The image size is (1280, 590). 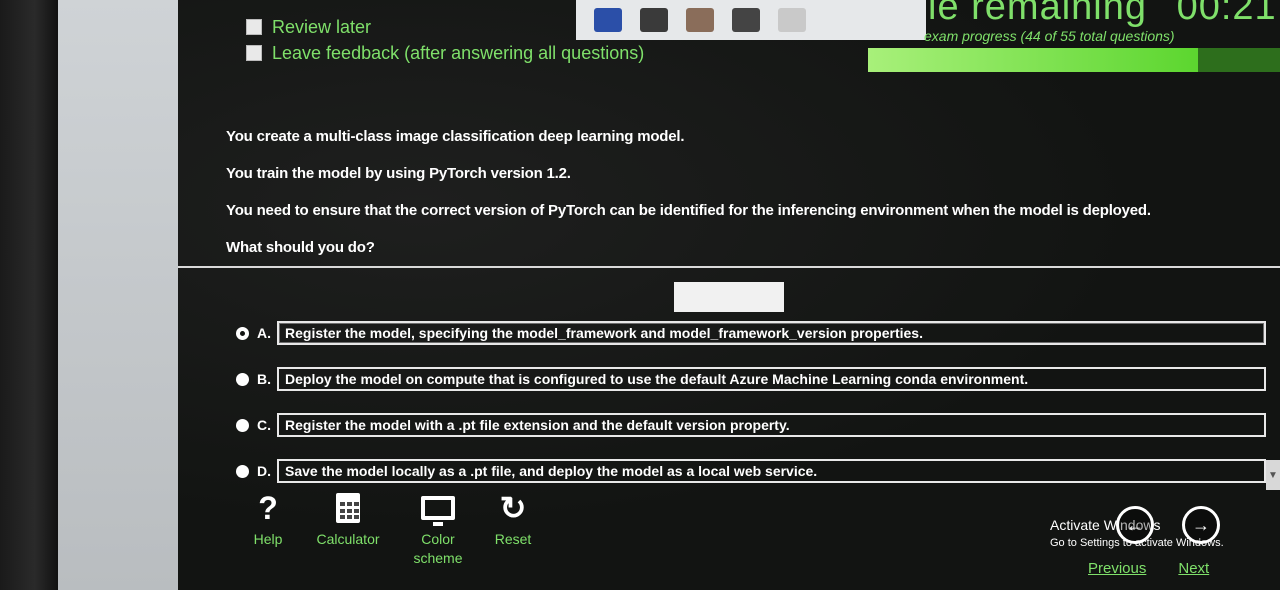 I want to click on chevron-down-icon: ▼, so click(x=1273, y=475).